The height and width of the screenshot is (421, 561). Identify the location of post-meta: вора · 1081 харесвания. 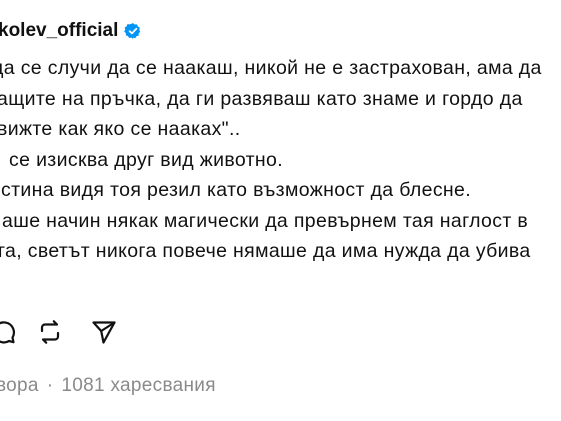
(108, 386).